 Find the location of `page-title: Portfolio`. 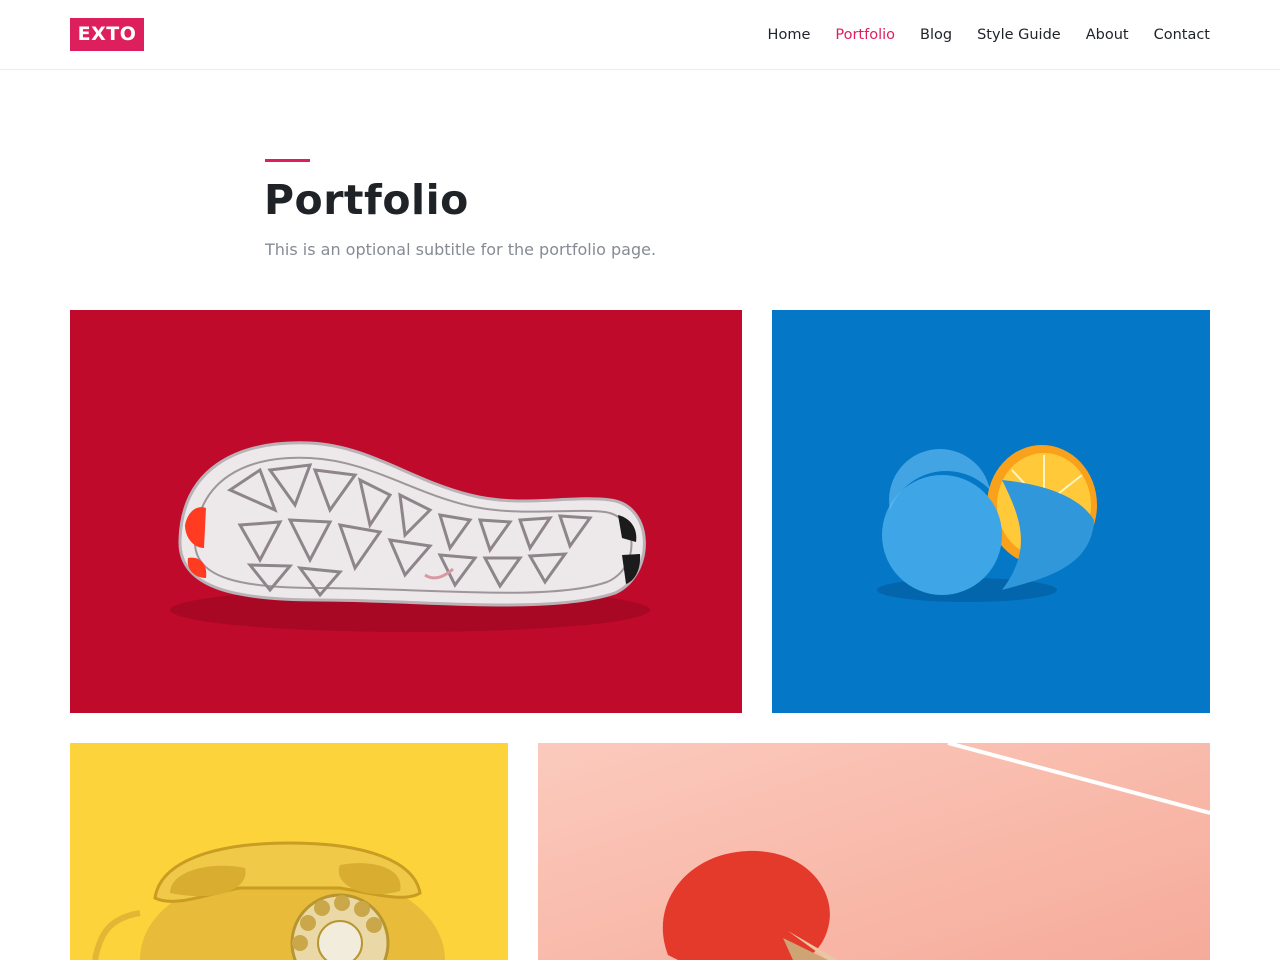

page-title: Portfolio is located at coordinates (366, 200).